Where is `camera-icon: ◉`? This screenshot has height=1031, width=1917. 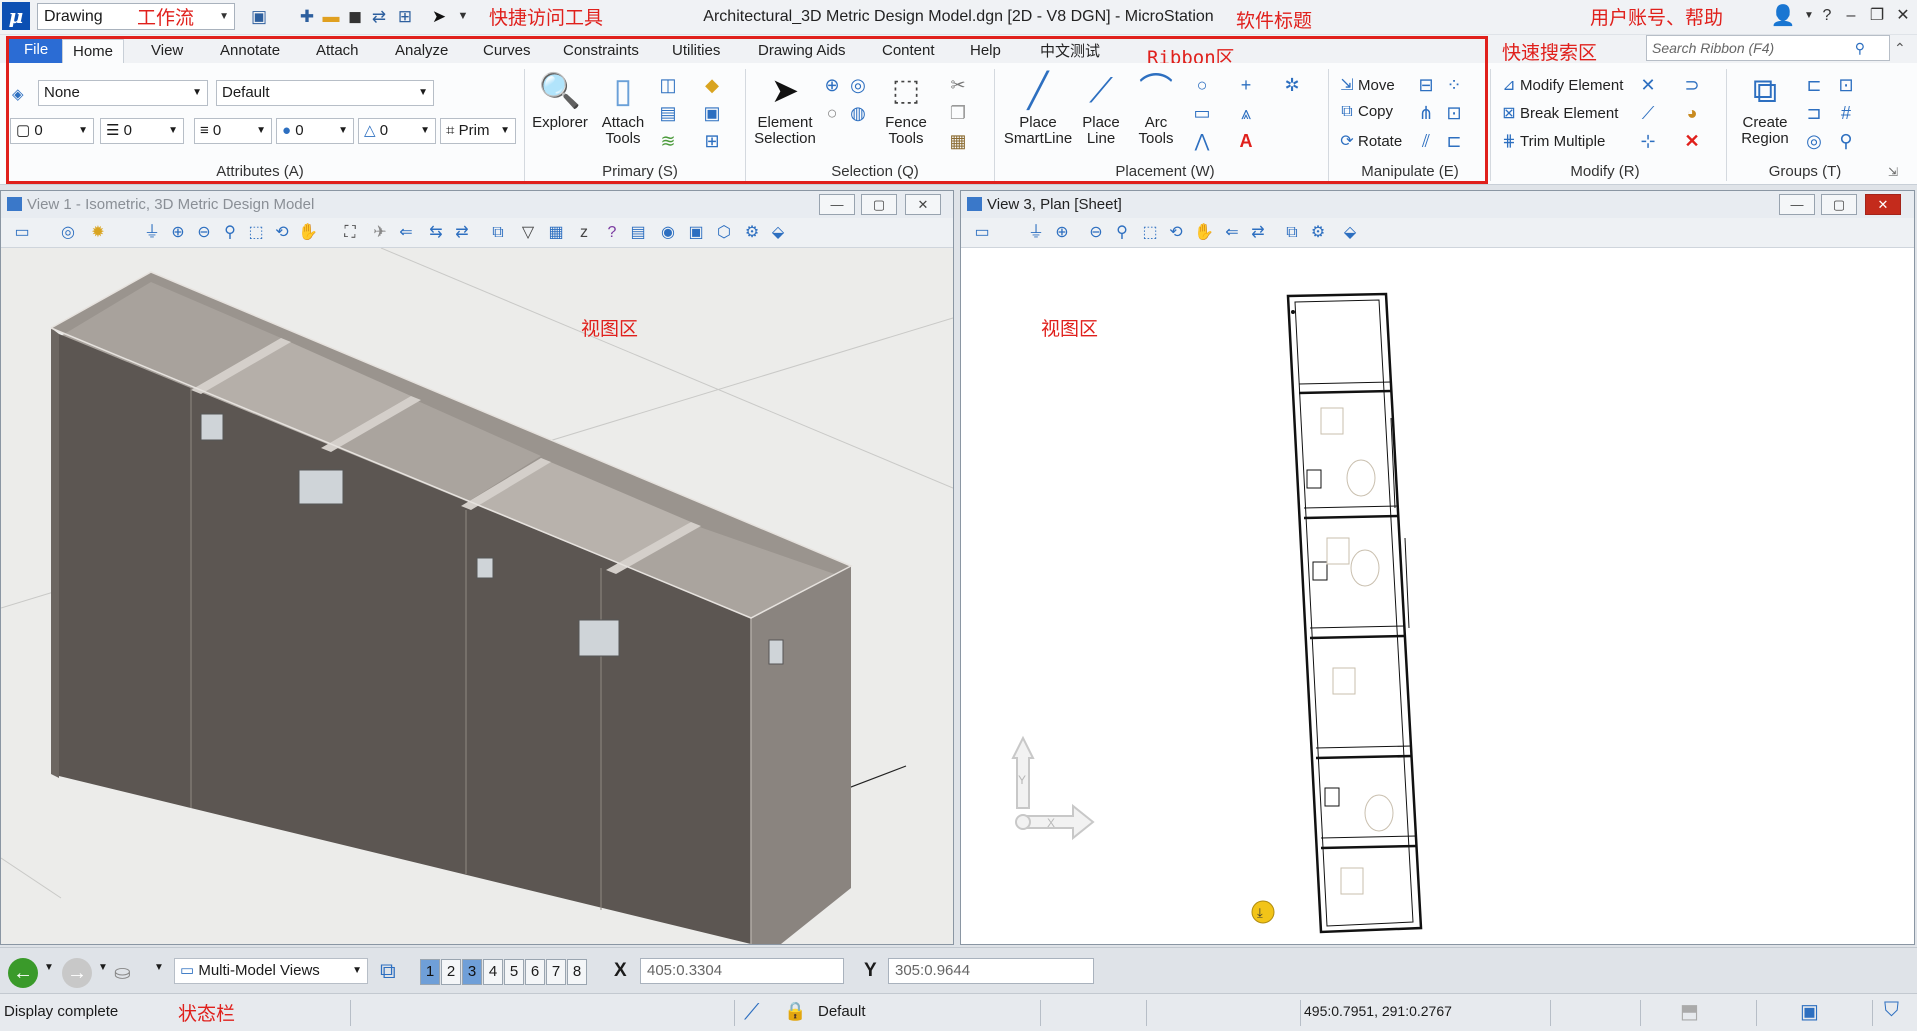
camera-icon: ◉ is located at coordinates (668, 233).